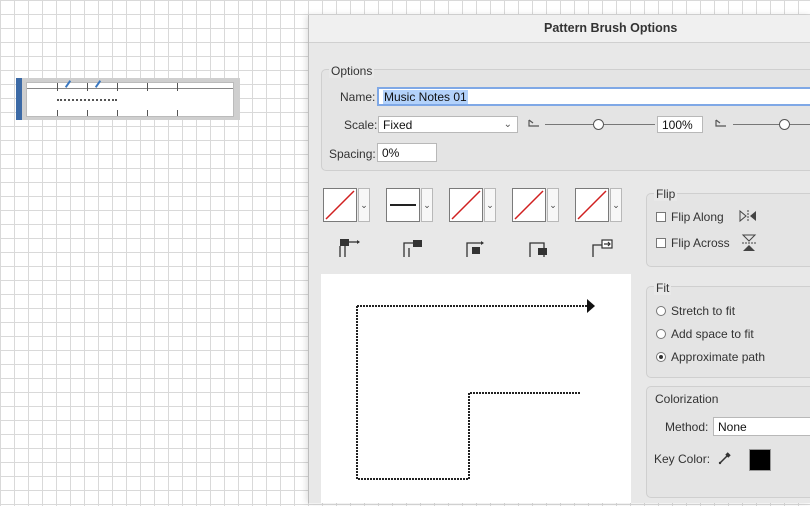 The image size is (810, 506). What do you see at coordinates (352, 71) in the screenshot?
I see `options-group-label: Options` at bounding box center [352, 71].